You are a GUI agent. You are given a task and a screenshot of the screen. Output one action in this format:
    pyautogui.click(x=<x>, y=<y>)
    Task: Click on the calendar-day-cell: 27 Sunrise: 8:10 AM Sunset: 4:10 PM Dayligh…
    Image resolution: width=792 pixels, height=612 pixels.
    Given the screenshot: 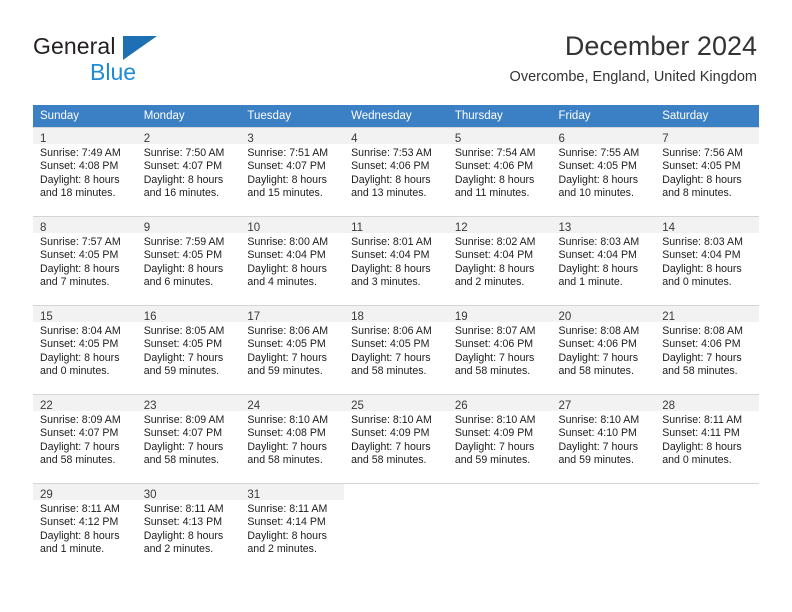 What is the action you would take?
    pyautogui.click(x=603, y=438)
    